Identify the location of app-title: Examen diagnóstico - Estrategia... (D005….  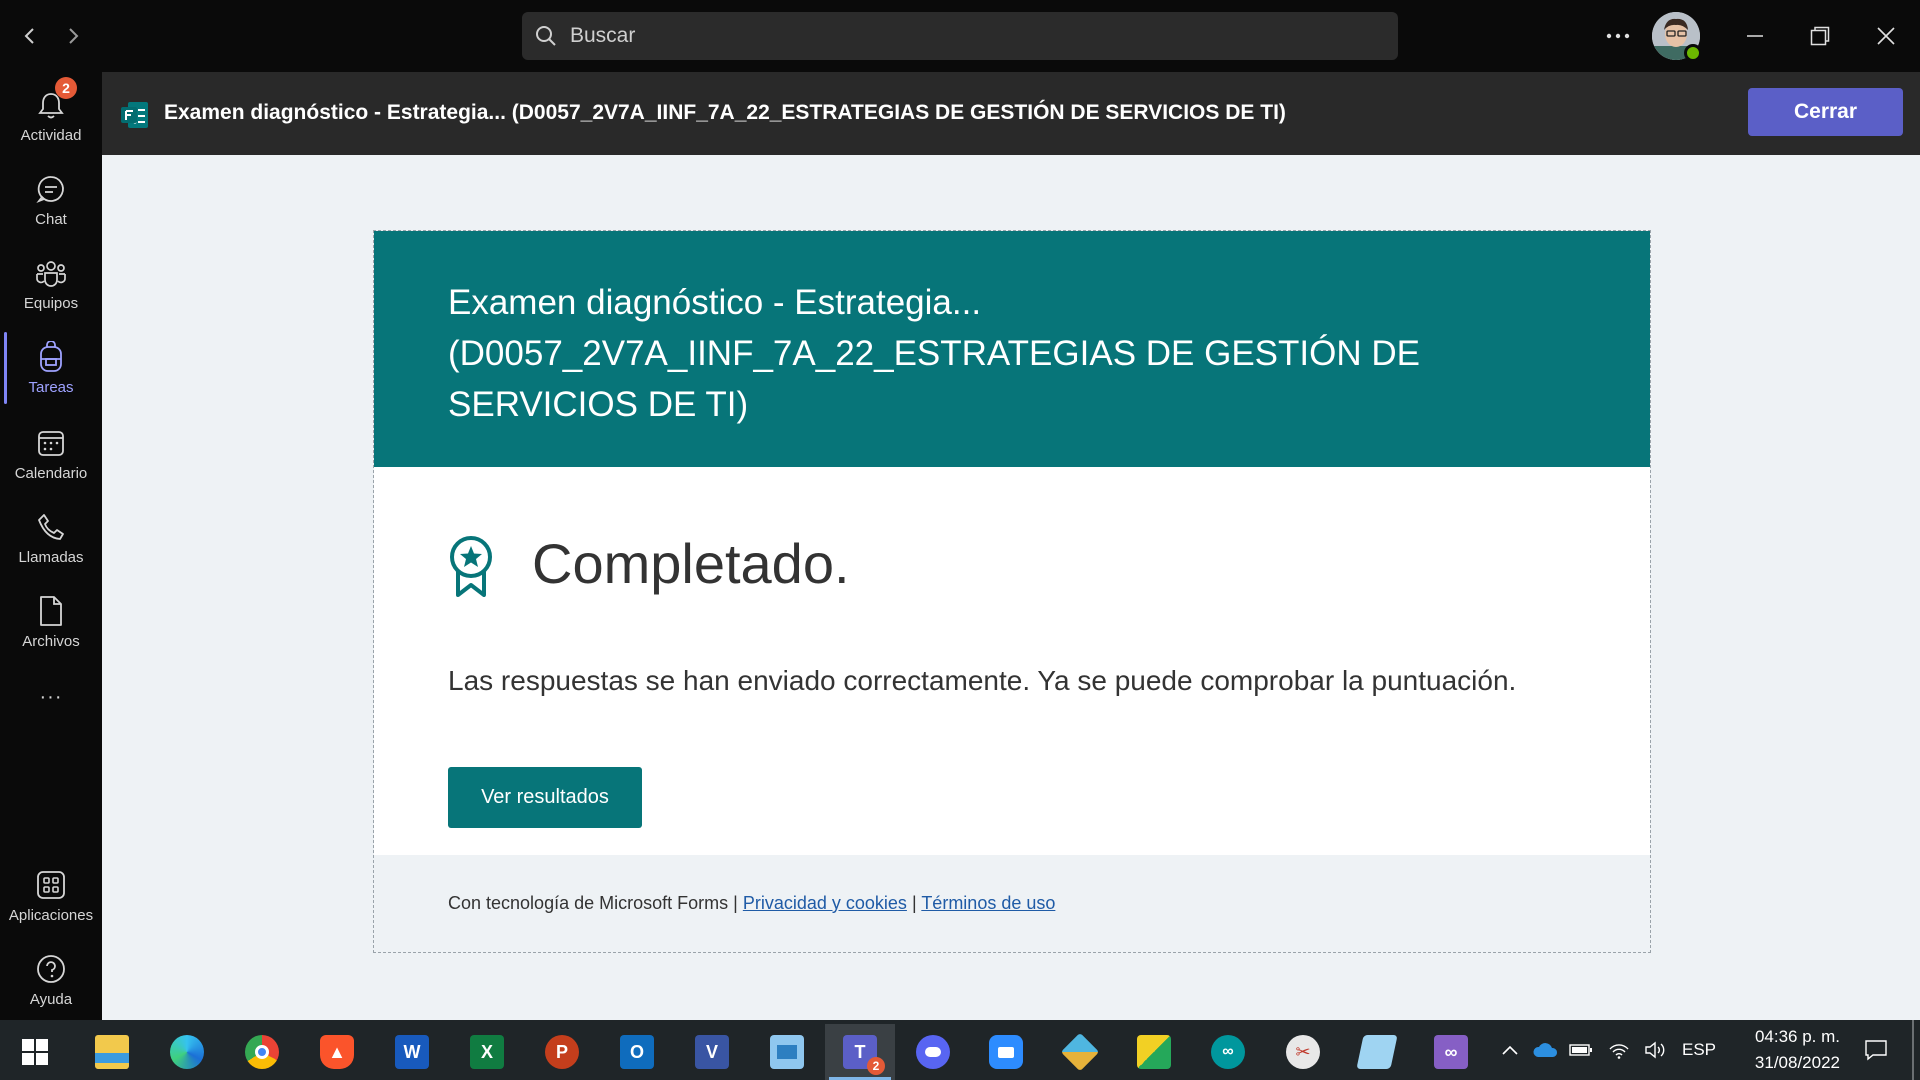
(725, 112).